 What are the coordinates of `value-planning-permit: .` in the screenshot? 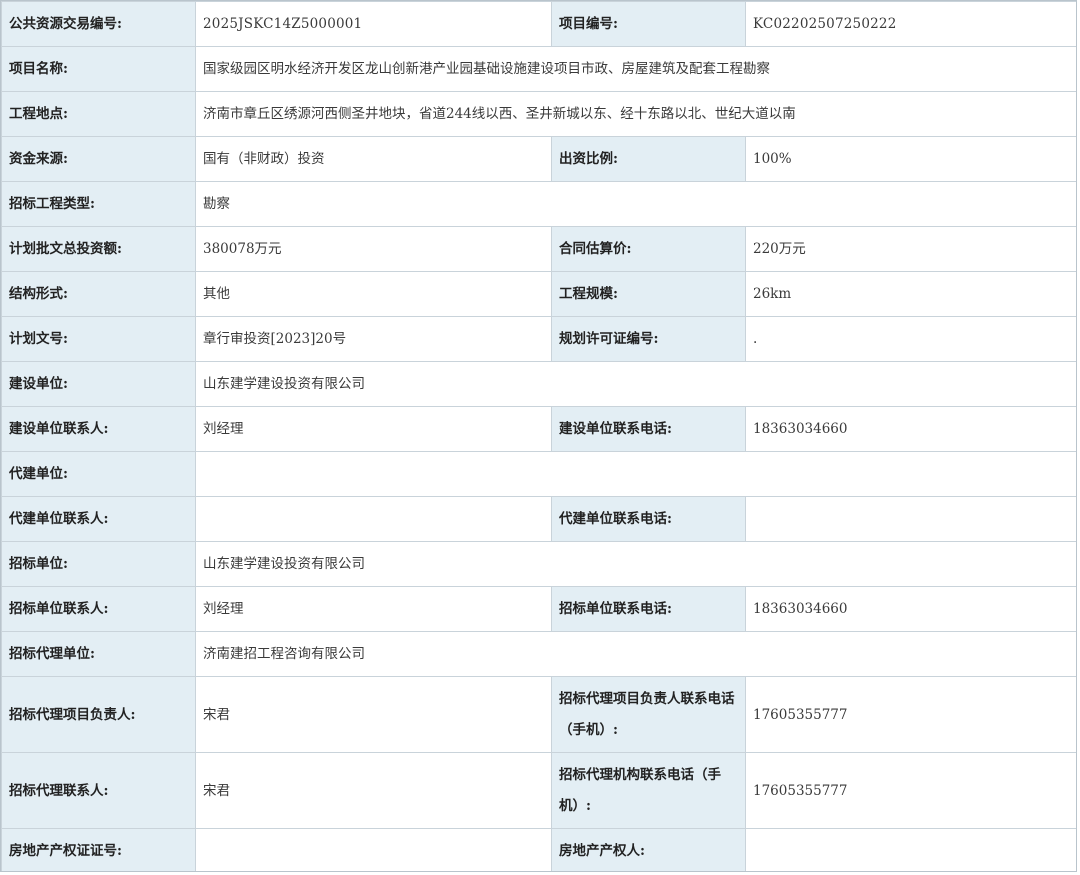 It's located at (910, 339).